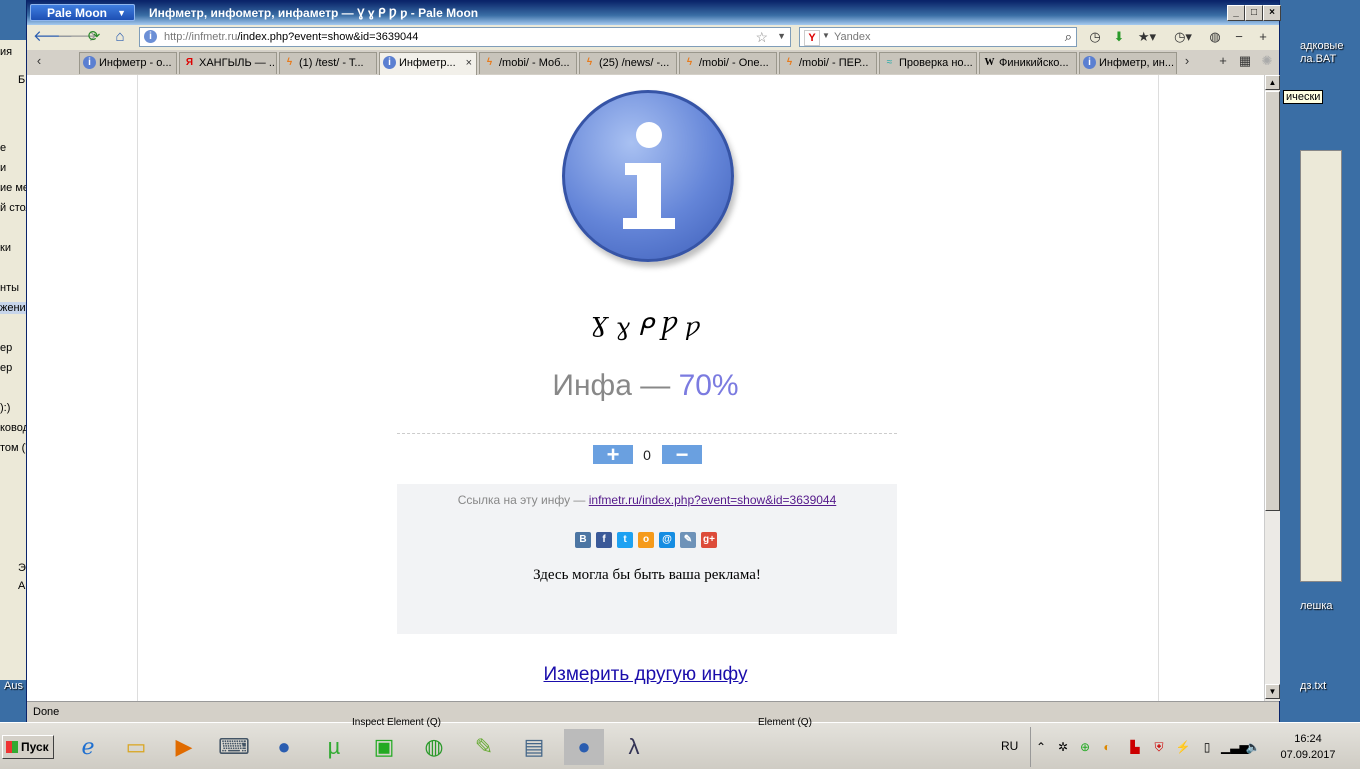  Describe the element at coordinates (1316, 606) in the screenshot. I see `desktop-icon-label: лешка` at that location.